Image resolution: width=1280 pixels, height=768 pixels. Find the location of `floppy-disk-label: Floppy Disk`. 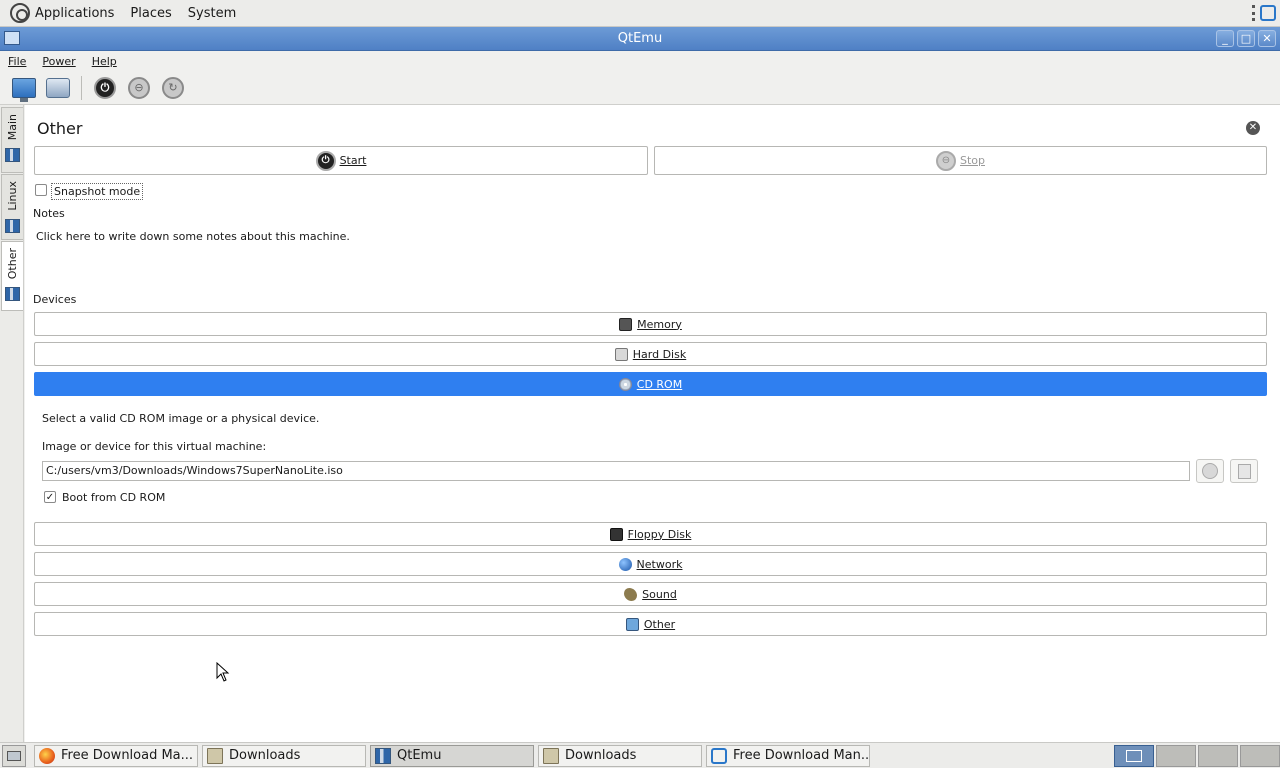

floppy-disk-label: Floppy Disk is located at coordinates (659, 534).